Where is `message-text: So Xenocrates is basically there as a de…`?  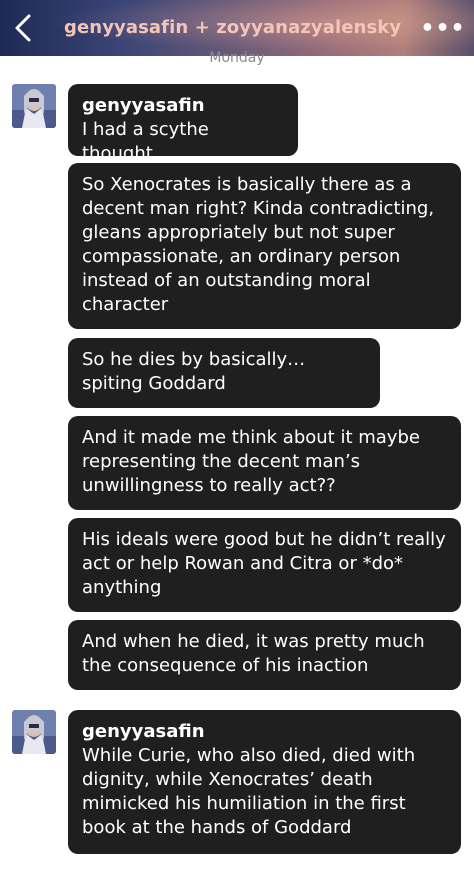 message-text: So Xenocrates is basically there as a de… is located at coordinates (258, 244).